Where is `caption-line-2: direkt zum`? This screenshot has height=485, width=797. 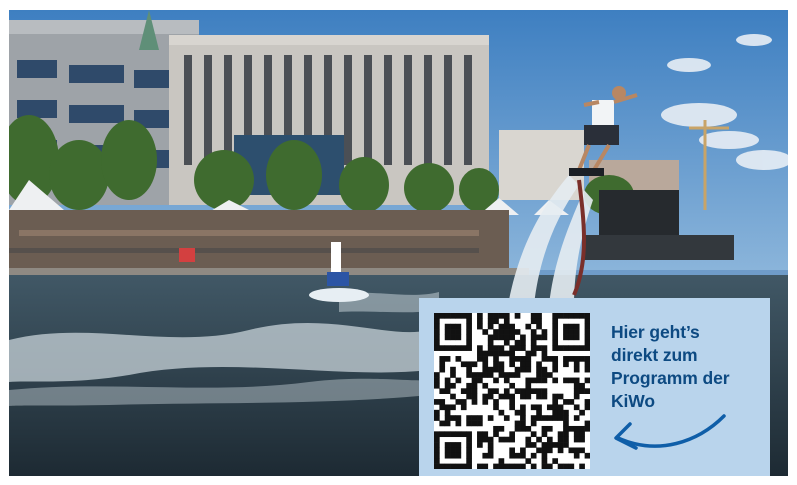
caption-line-2: direkt zum is located at coordinates (654, 355).